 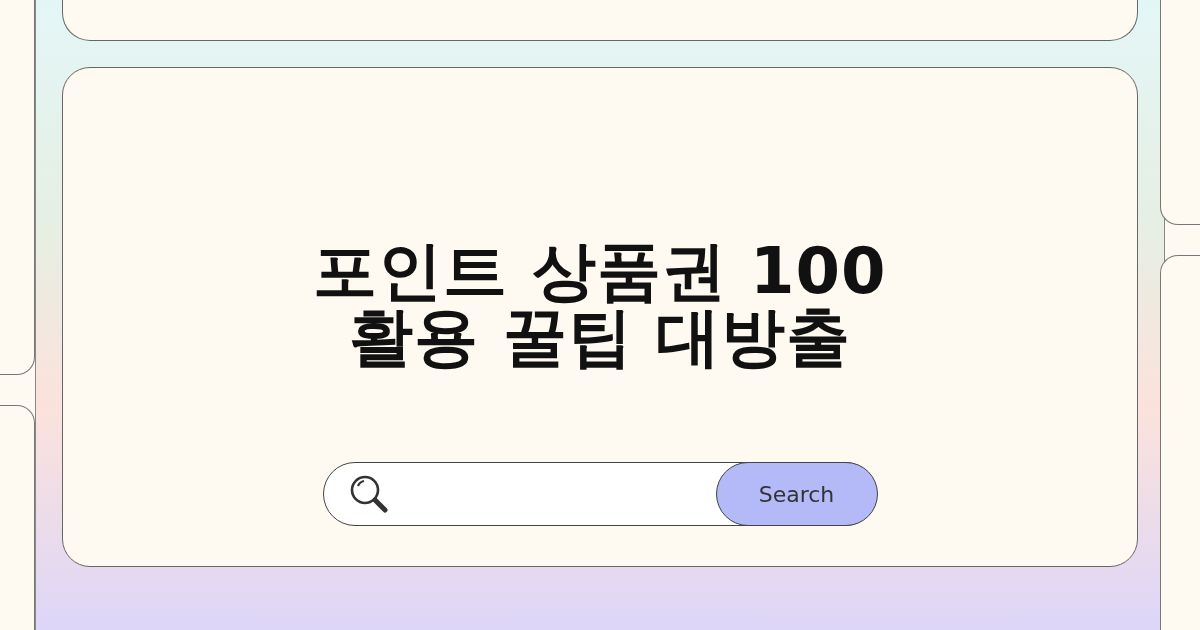 I want to click on search-field: Search, so click(x=600, y=494).